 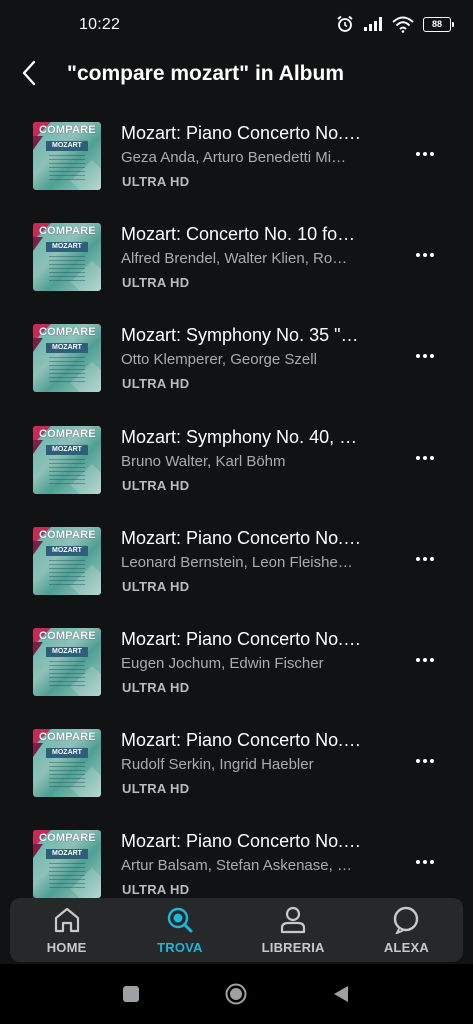 What do you see at coordinates (206, 73) in the screenshot?
I see `page-title: "compare mozart" in Album` at bounding box center [206, 73].